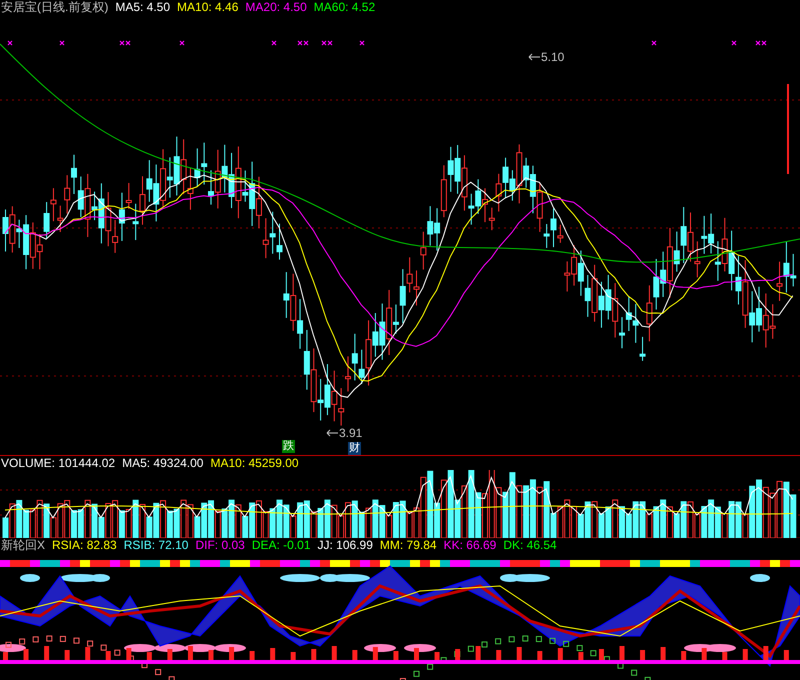  I want to click on indicator-value: KK: 66.69, so click(470, 545).